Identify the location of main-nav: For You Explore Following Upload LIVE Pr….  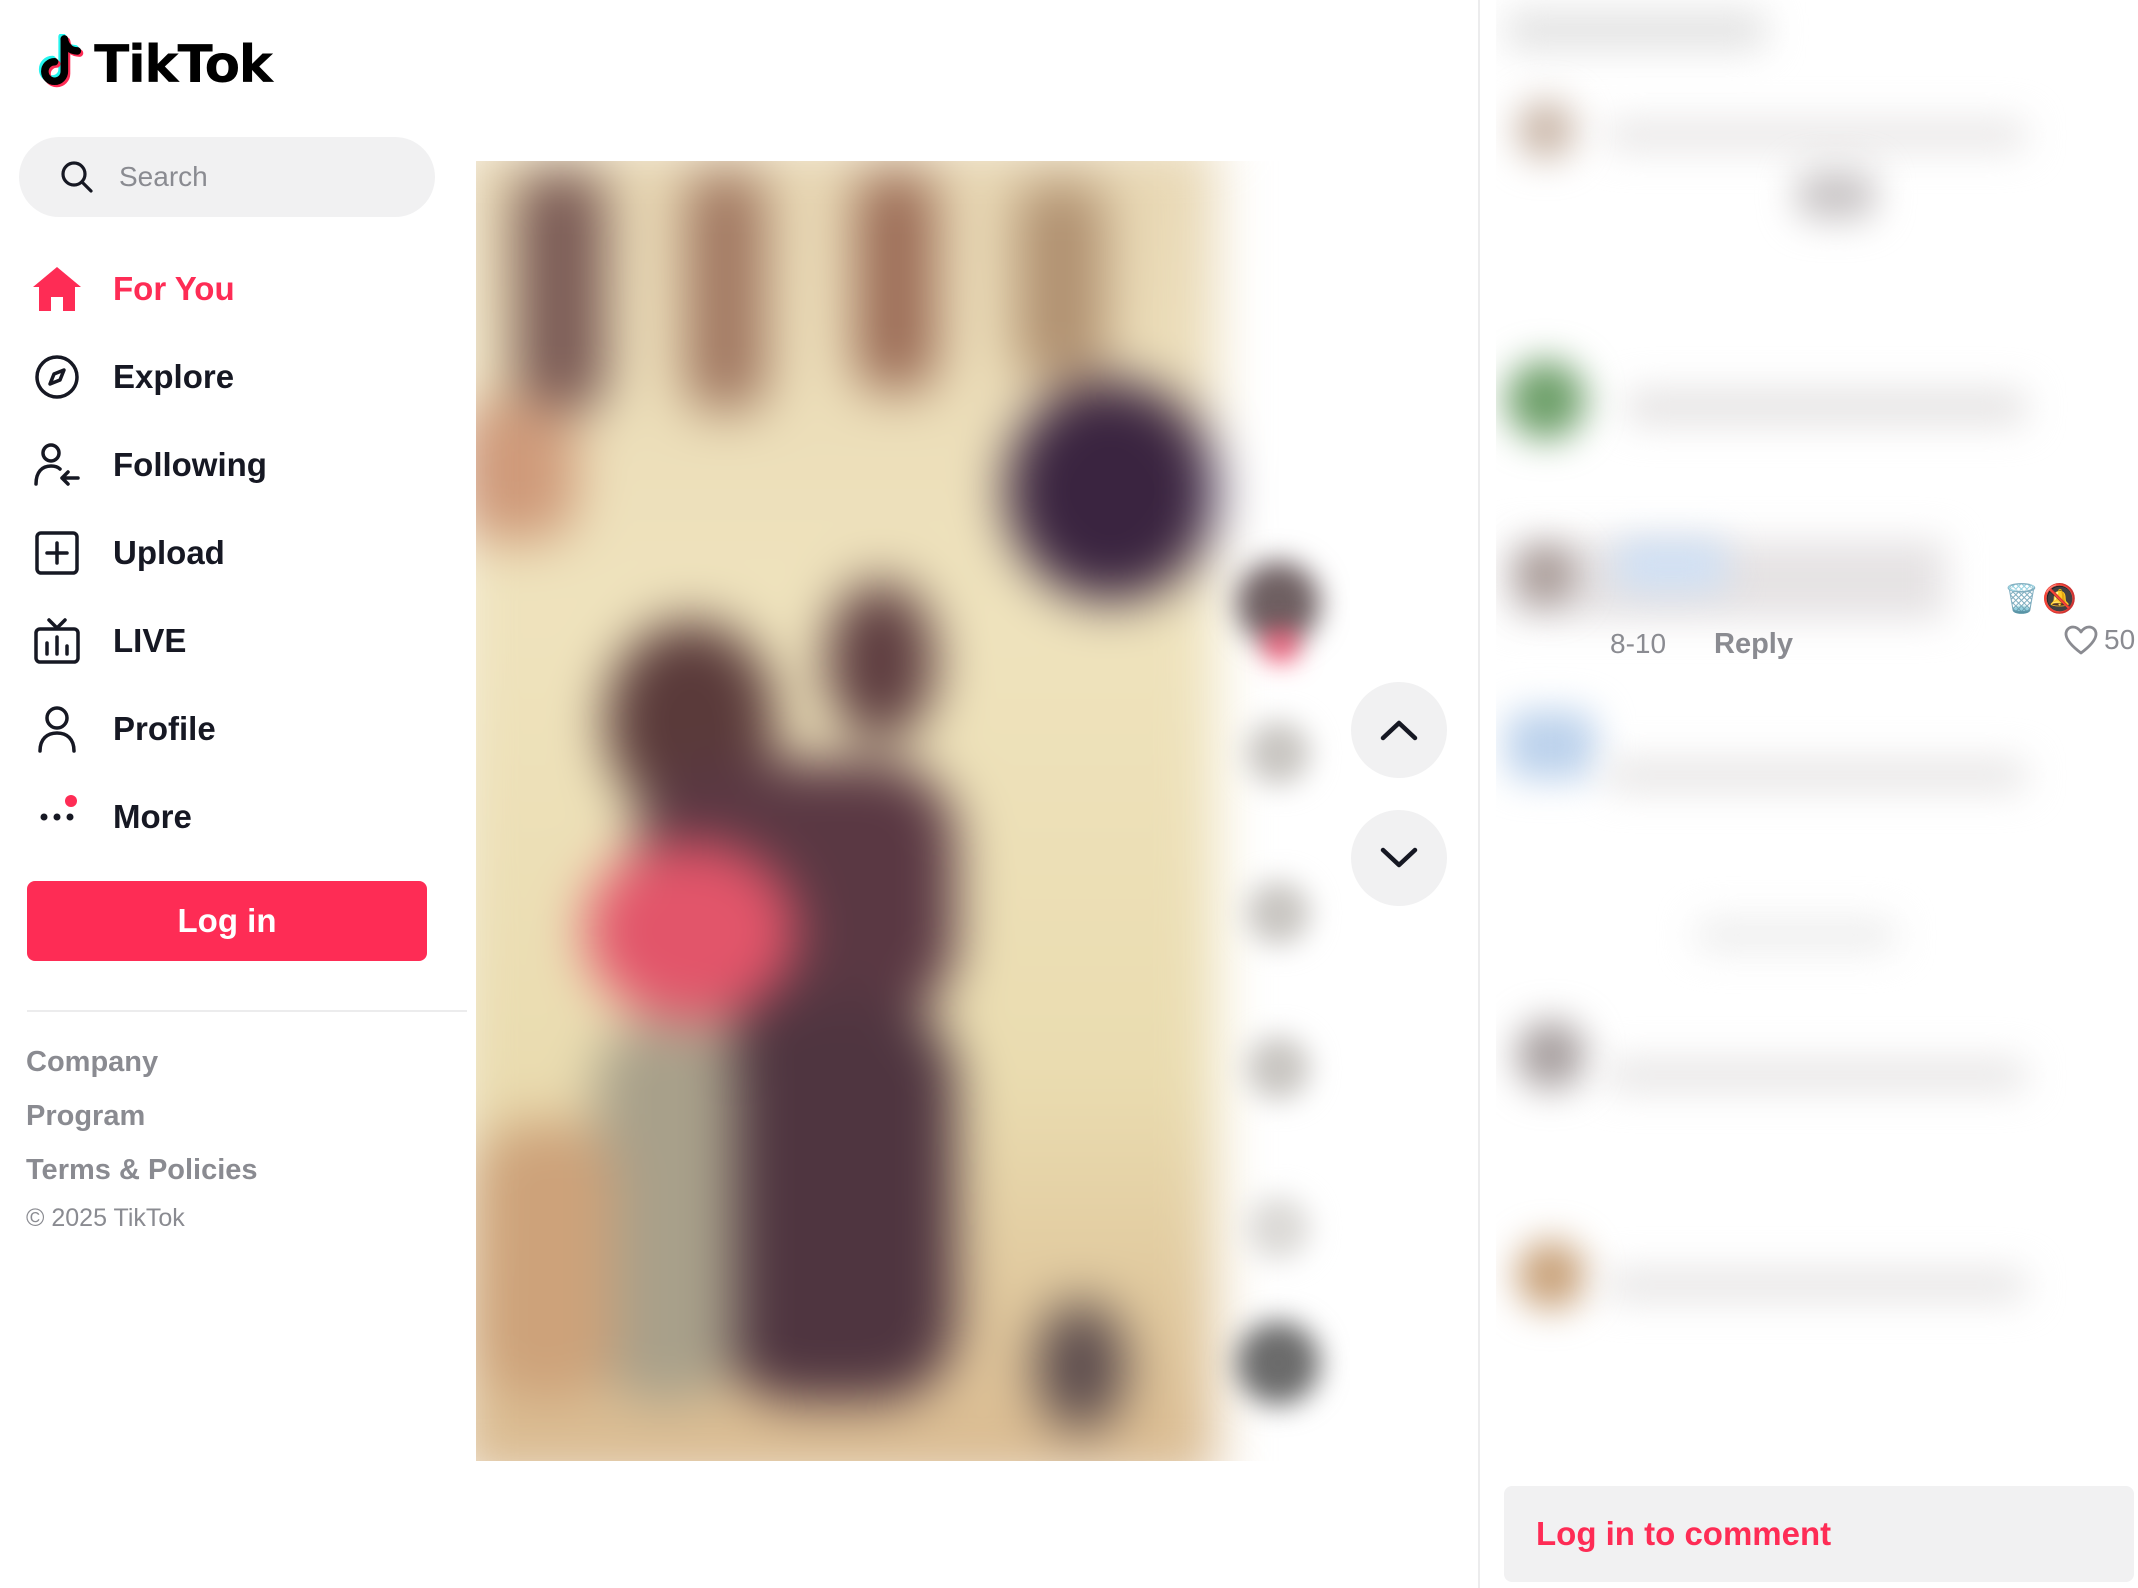
(149, 553).